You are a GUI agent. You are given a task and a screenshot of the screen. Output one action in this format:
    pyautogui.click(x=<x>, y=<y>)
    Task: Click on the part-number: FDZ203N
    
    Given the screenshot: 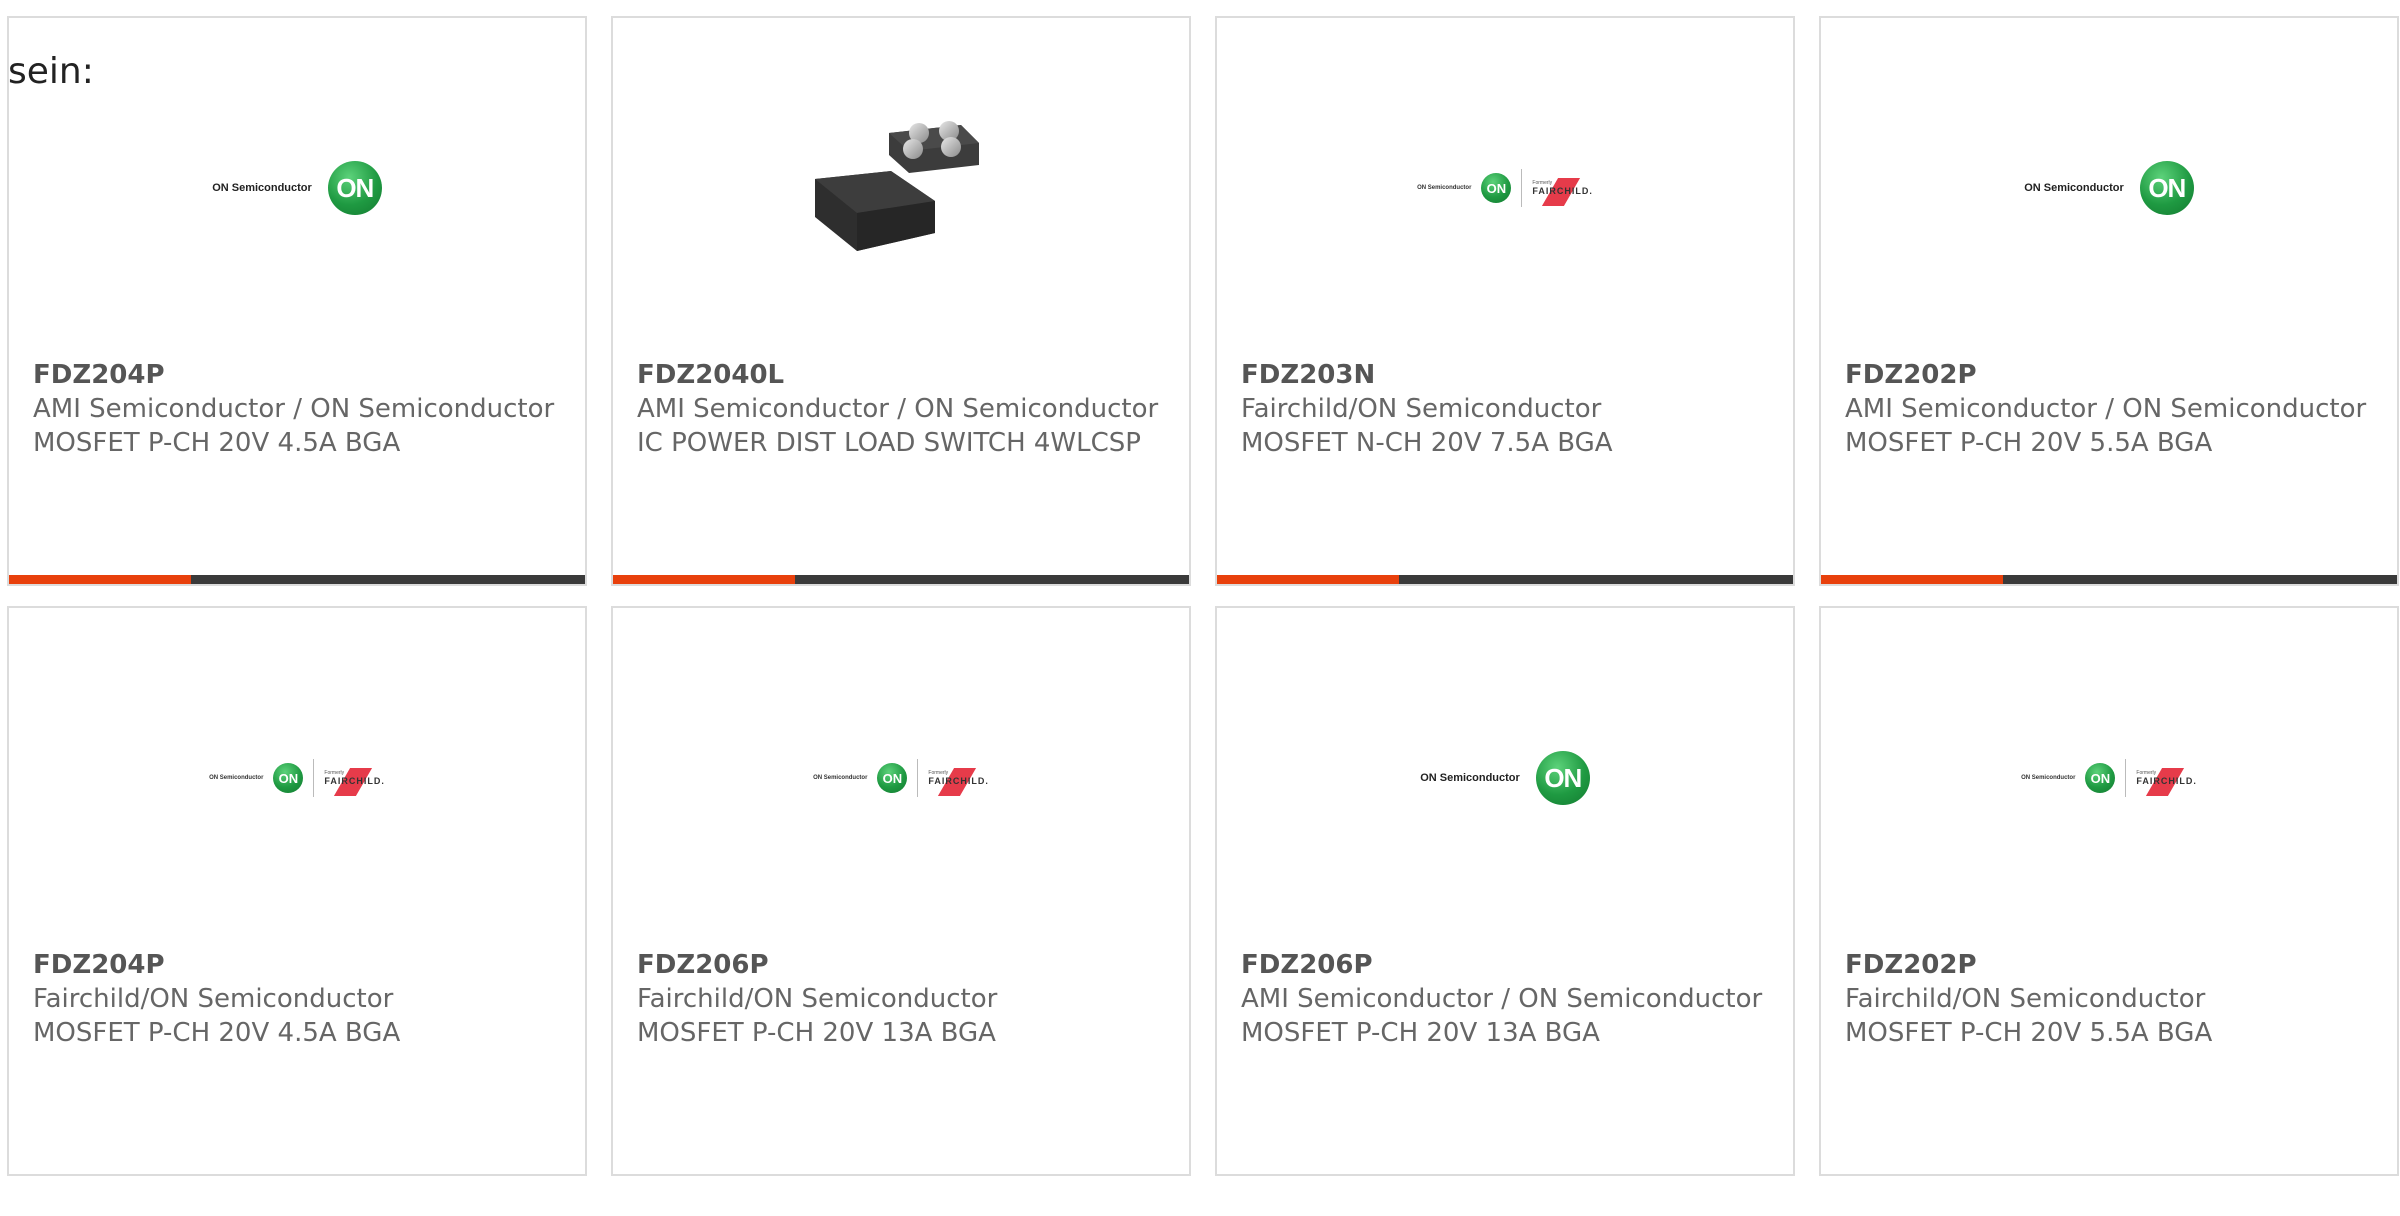 What is the action you would take?
    pyautogui.click(x=1505, y=375)
    